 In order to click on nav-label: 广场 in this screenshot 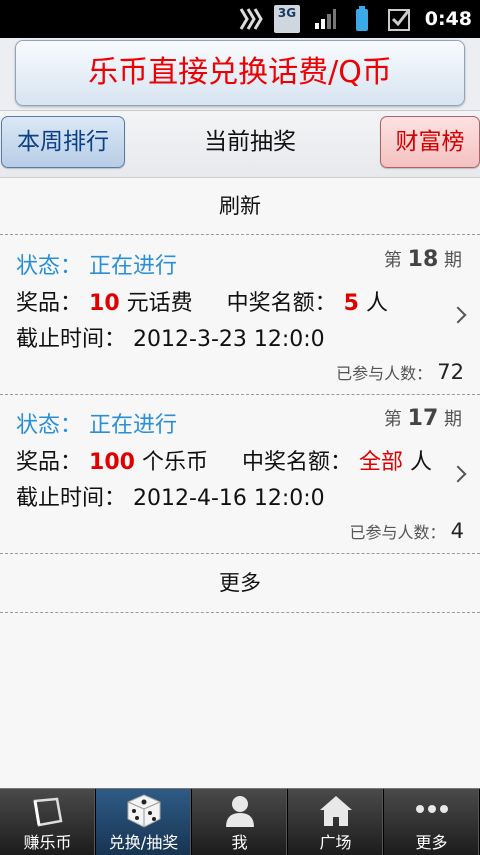, I will do `click(335, 842)`.